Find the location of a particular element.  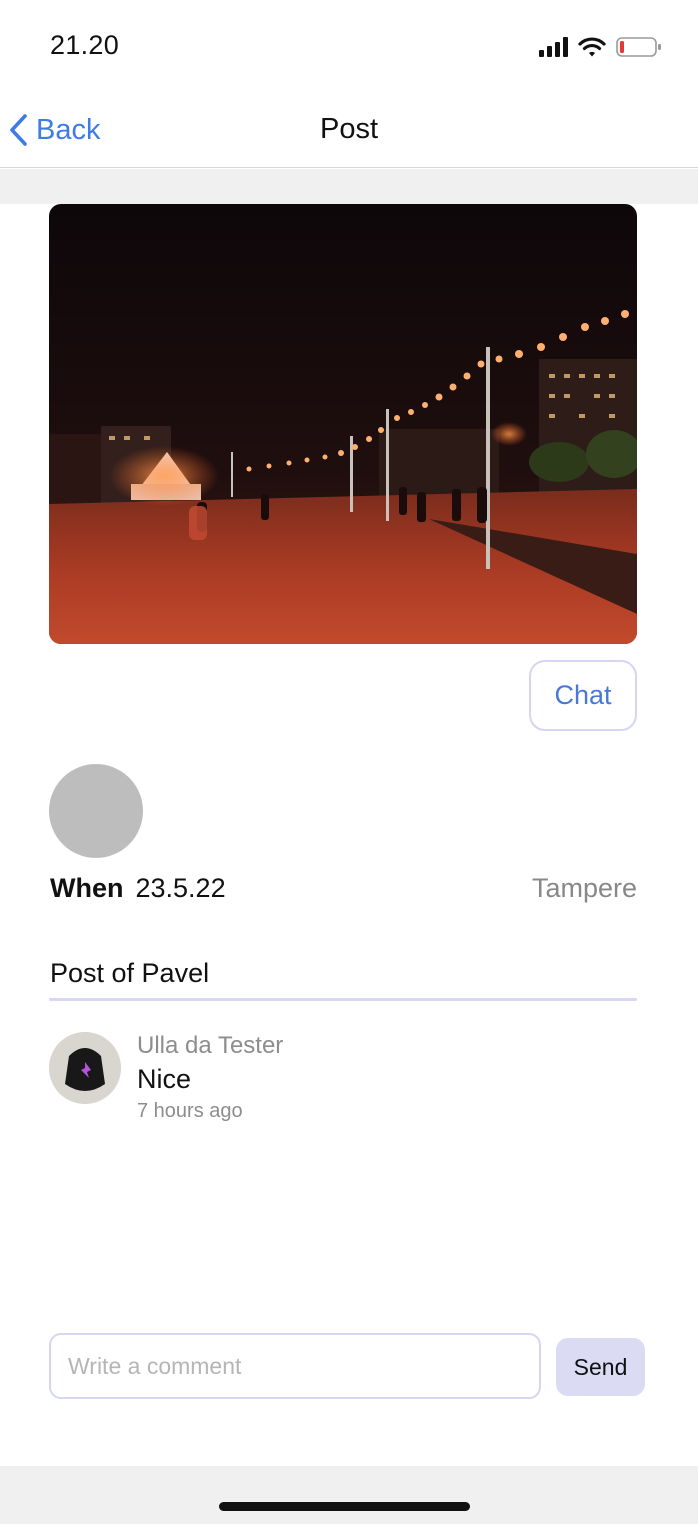

comment-author: Ulla da Tester is located at coordinates (210, 1045).